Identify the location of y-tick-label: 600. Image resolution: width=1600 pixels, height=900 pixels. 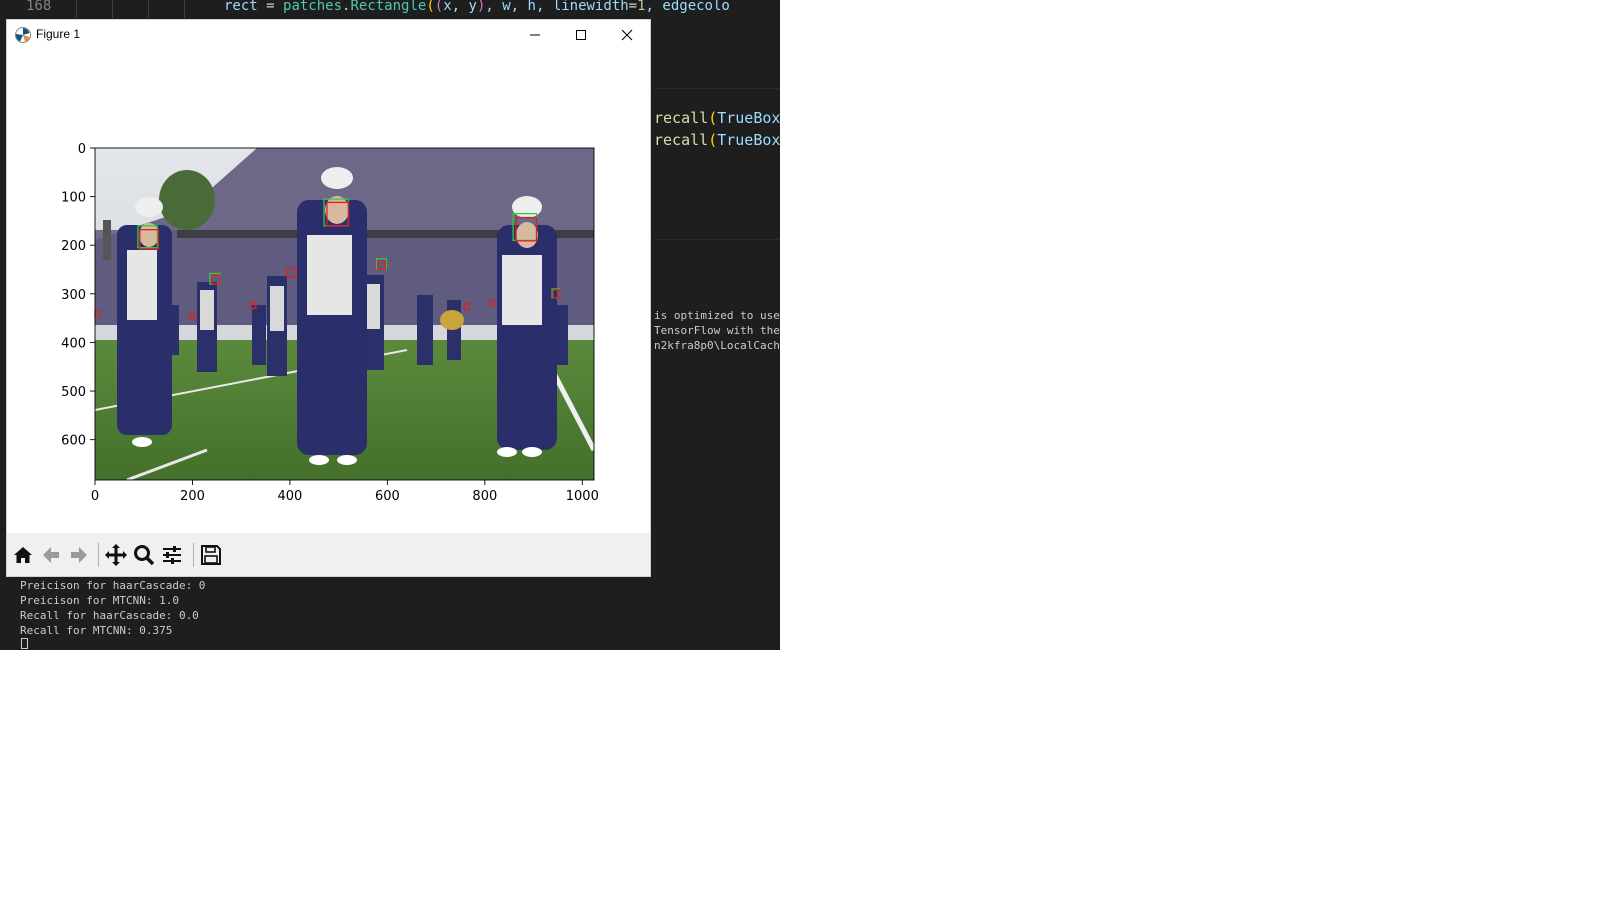
(73, 441).